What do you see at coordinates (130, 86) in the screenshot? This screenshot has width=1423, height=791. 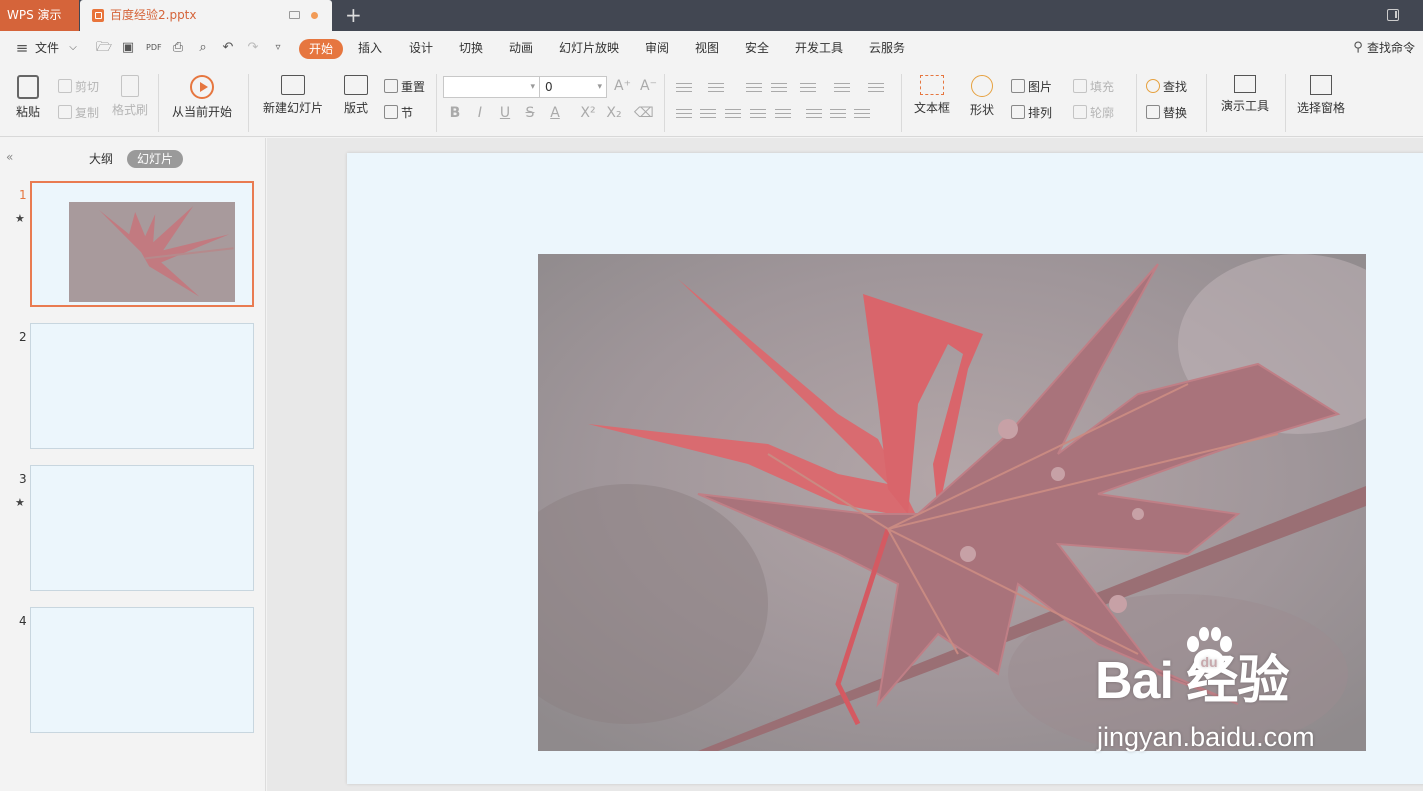 I see `paintbrush-icon` at bounding box center [130, 86].